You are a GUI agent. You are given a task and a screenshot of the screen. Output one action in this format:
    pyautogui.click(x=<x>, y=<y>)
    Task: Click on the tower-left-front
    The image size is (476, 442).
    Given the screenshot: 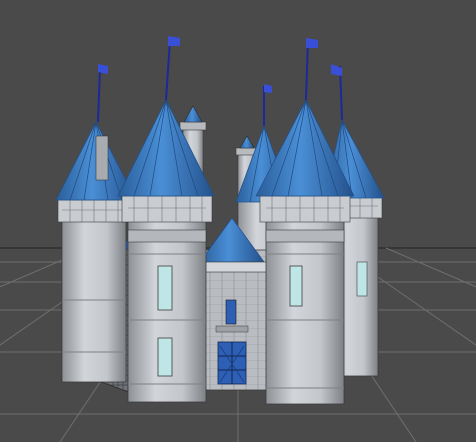 What is the action you would take?
    pyautogui.click(x=96, y=223)
    